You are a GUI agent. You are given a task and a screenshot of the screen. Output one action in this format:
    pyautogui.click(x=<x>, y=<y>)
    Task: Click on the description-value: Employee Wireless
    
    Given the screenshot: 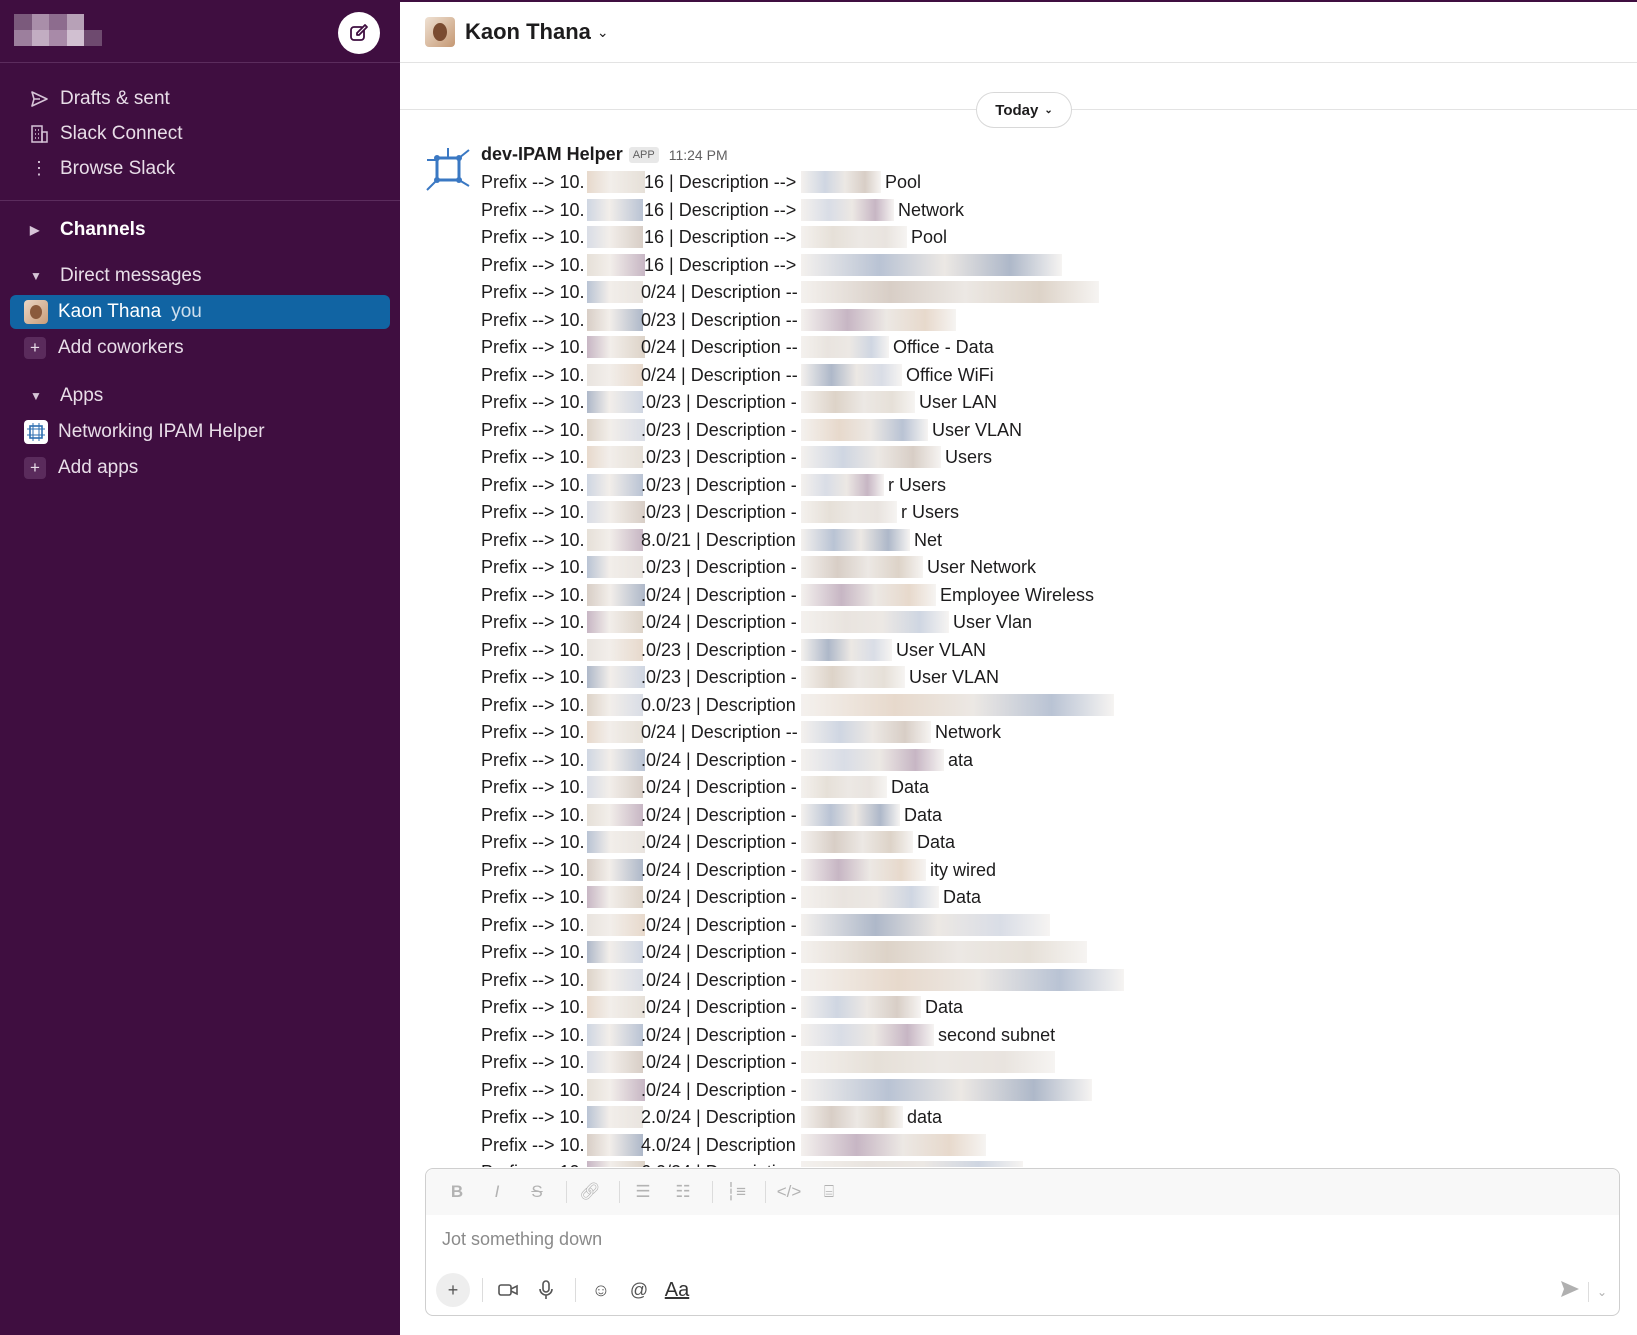 What is the action you would take?
    pyautogui.click(x=1017, y=594)
    